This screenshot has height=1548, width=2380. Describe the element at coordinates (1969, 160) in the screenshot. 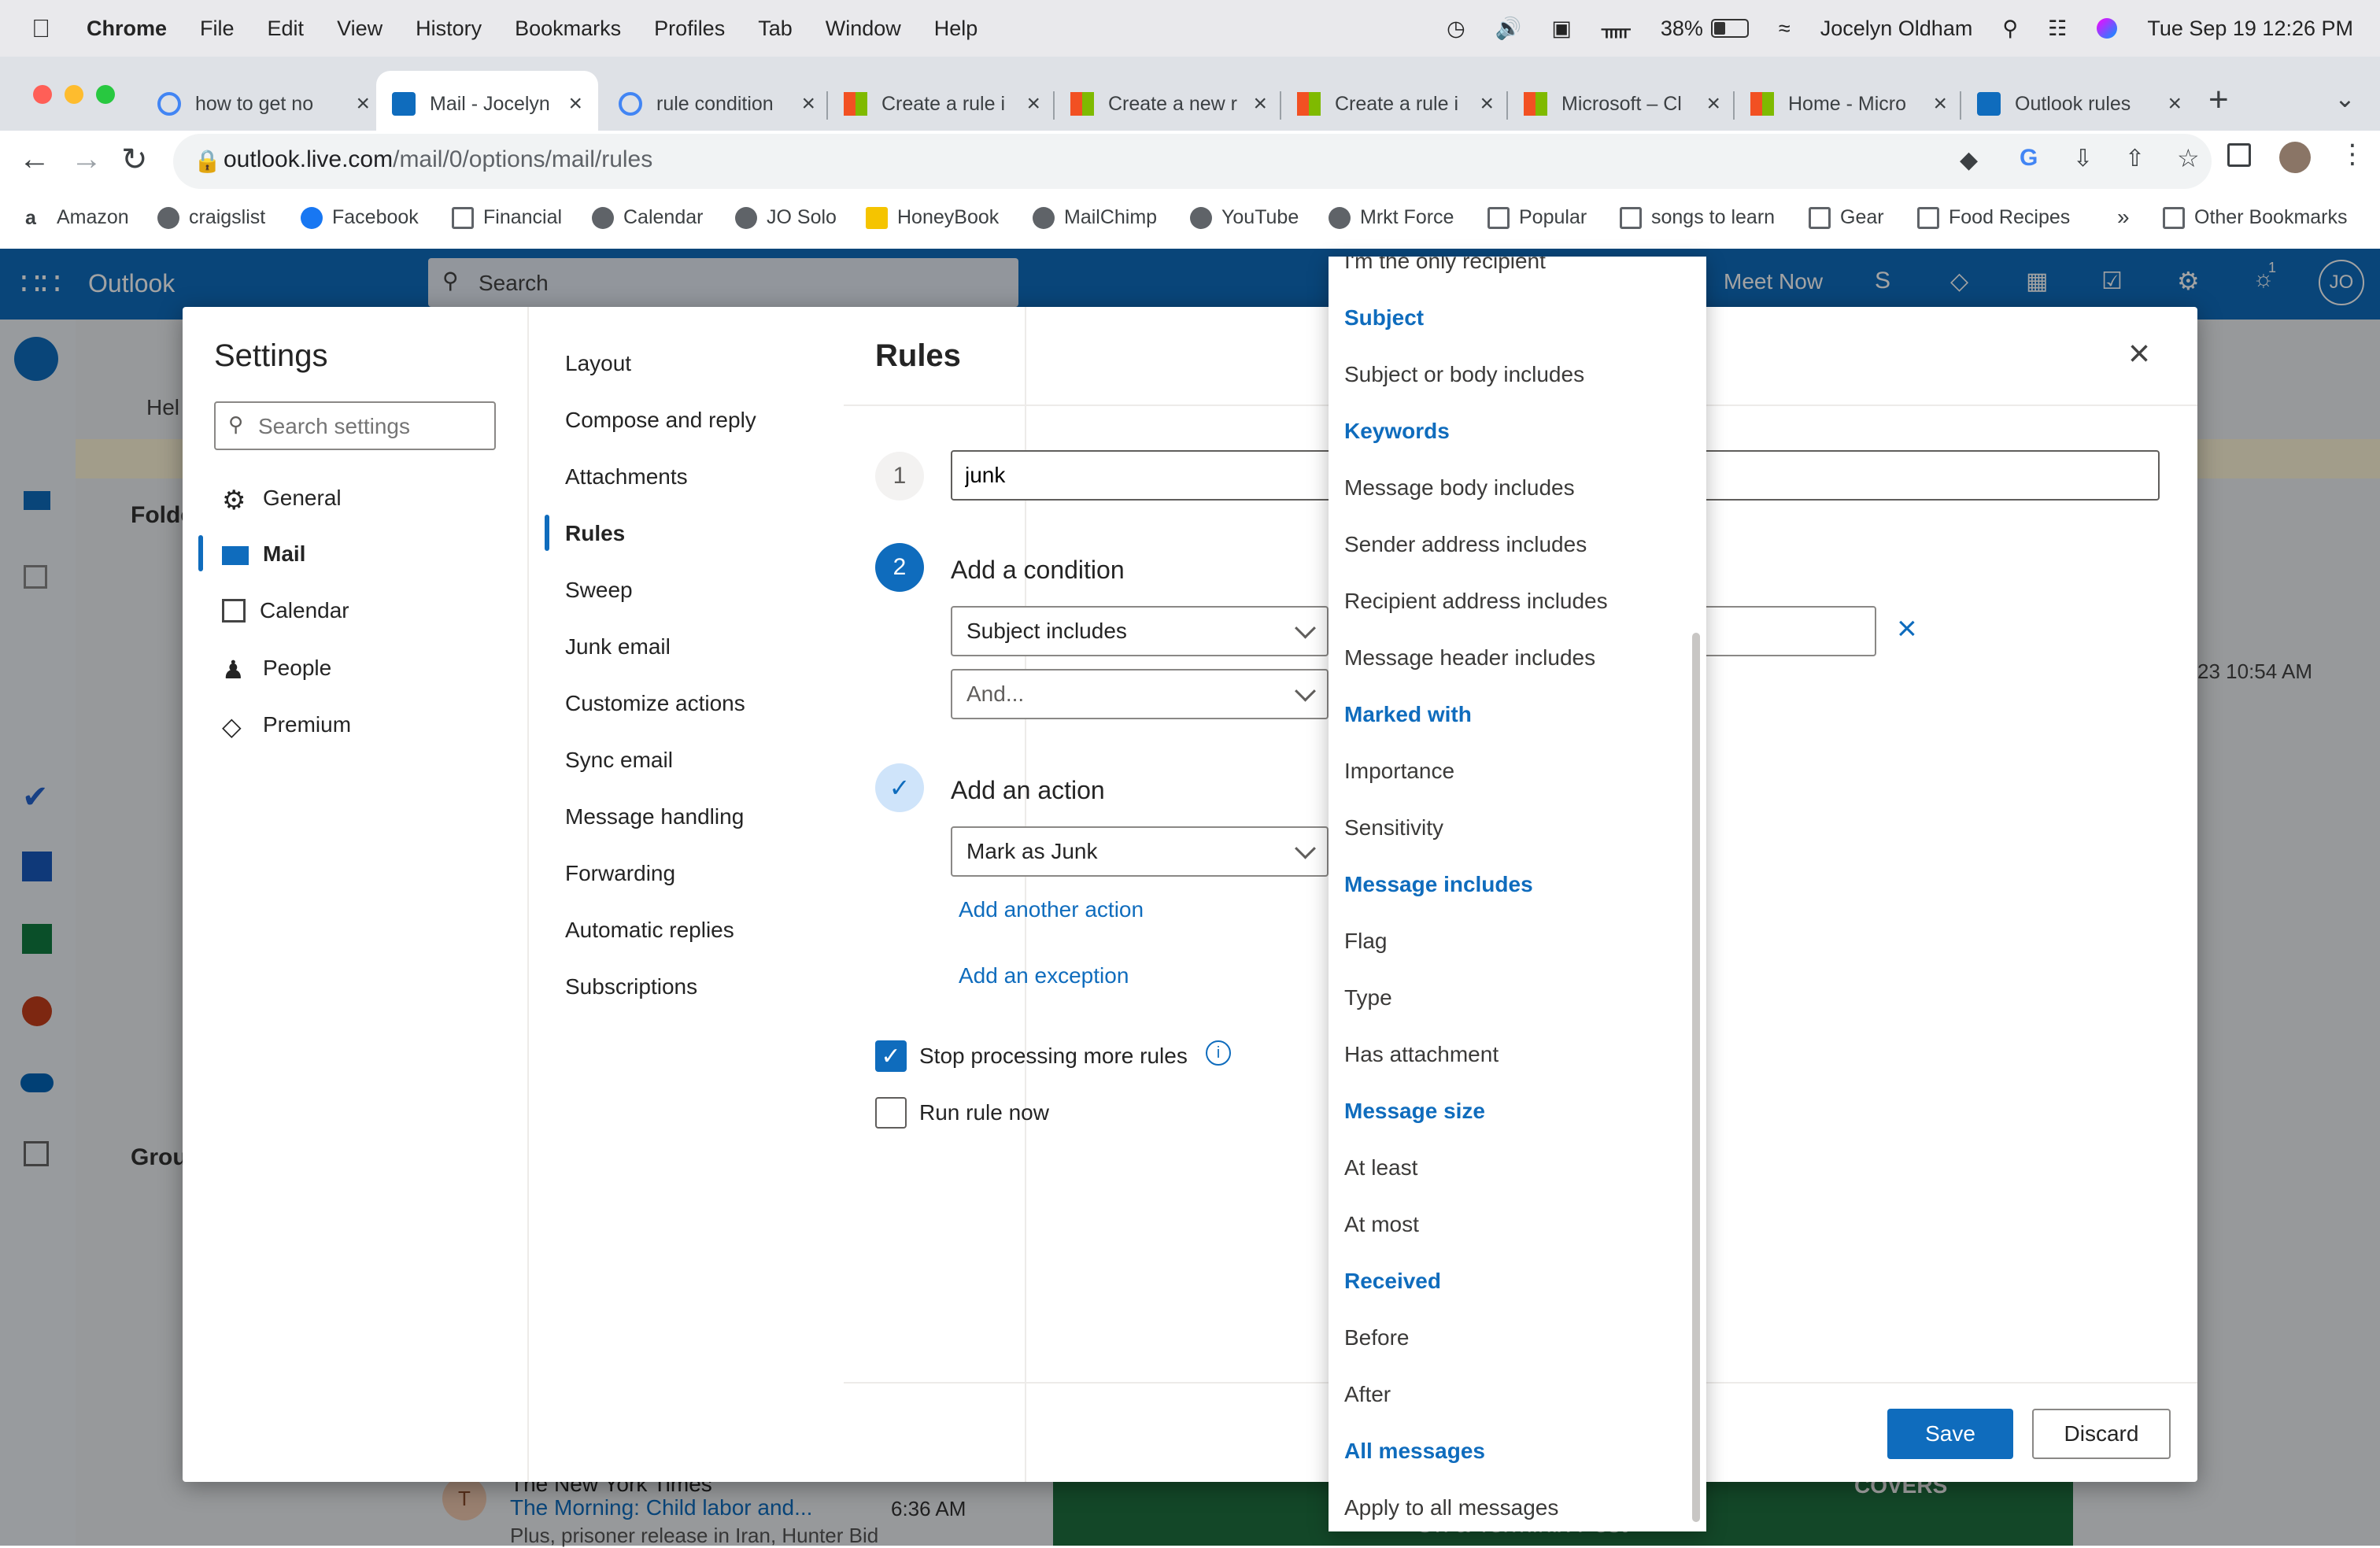

I see `extension-icon: ◆` at that location.